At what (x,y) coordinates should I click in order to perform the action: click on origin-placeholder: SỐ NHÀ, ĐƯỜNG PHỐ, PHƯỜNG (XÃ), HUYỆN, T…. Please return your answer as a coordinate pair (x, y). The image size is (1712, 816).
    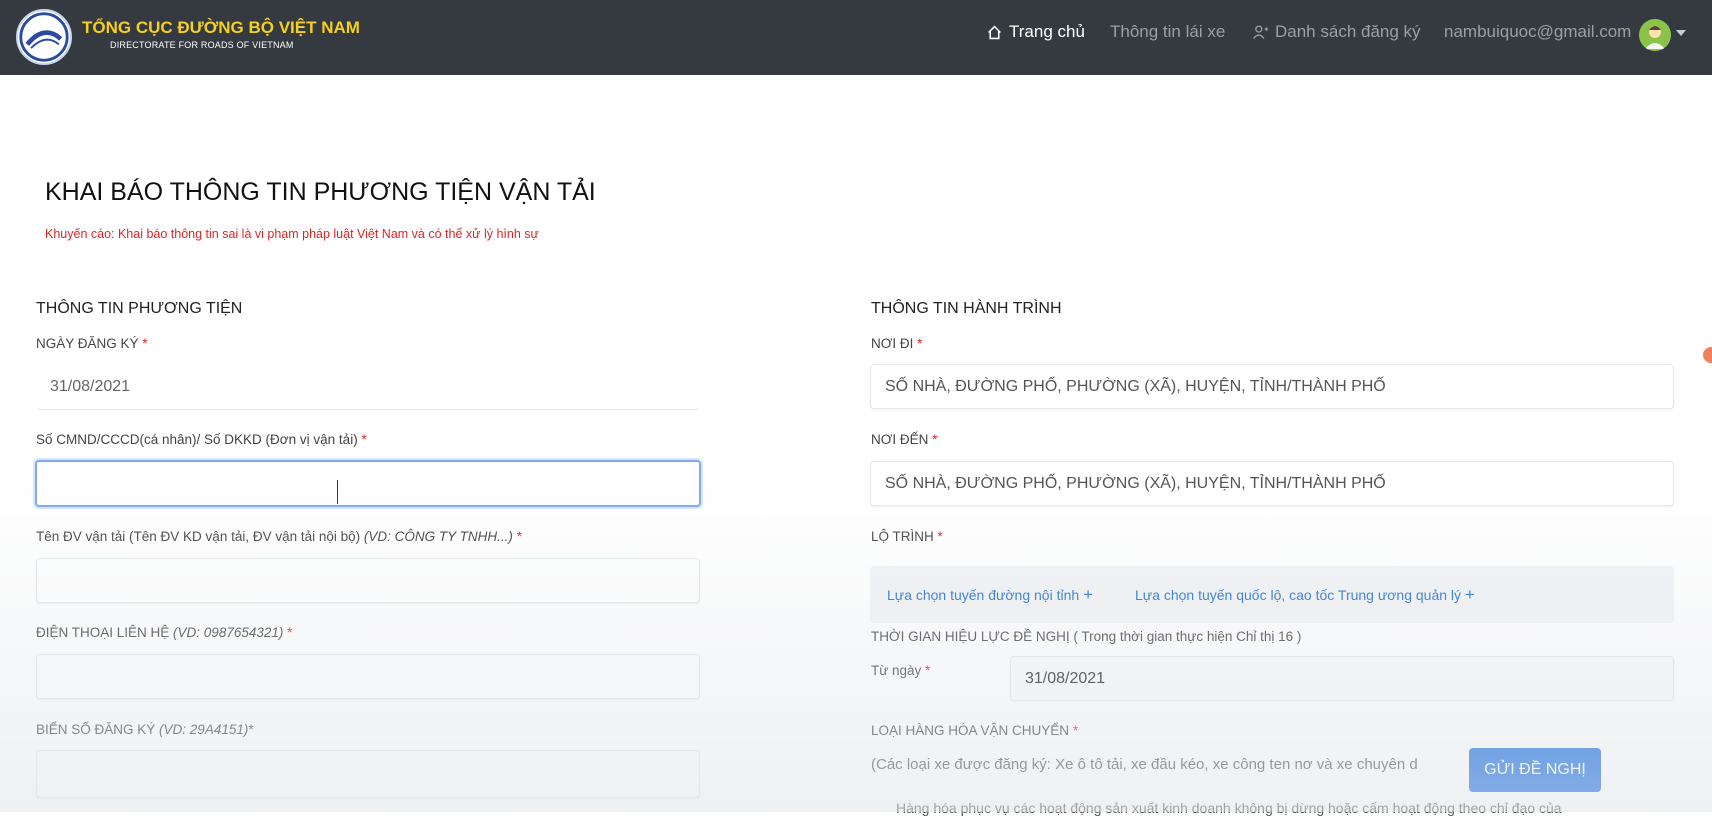
    Looking at the image, I should click on (1135, 386).